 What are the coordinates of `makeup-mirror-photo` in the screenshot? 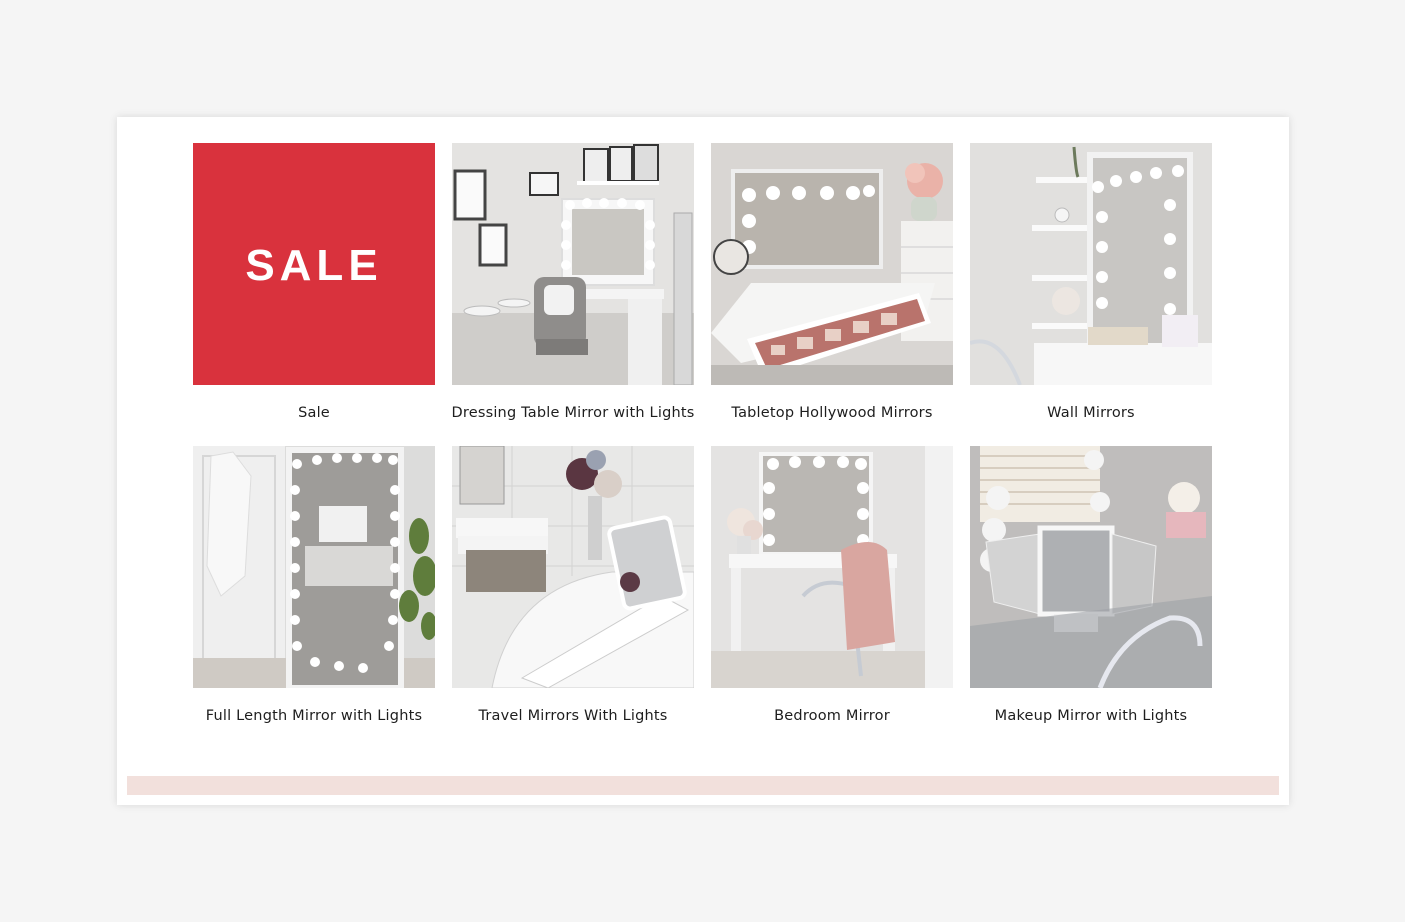 It's located at (1091, 567).